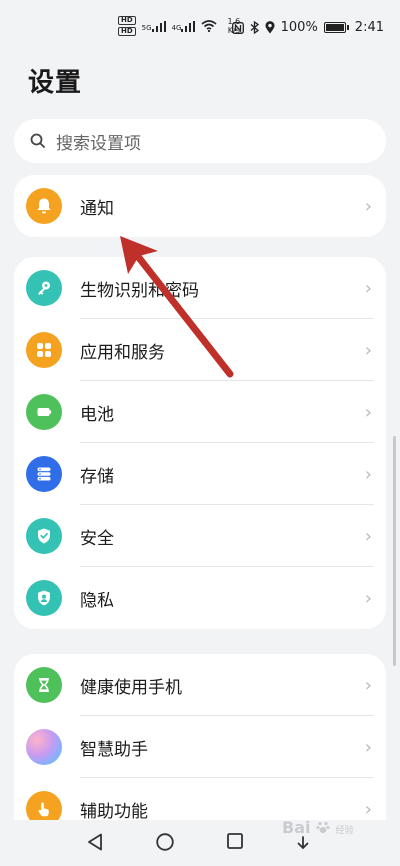  I want to click on signal-icon-2: 4G, so click(183, 26).